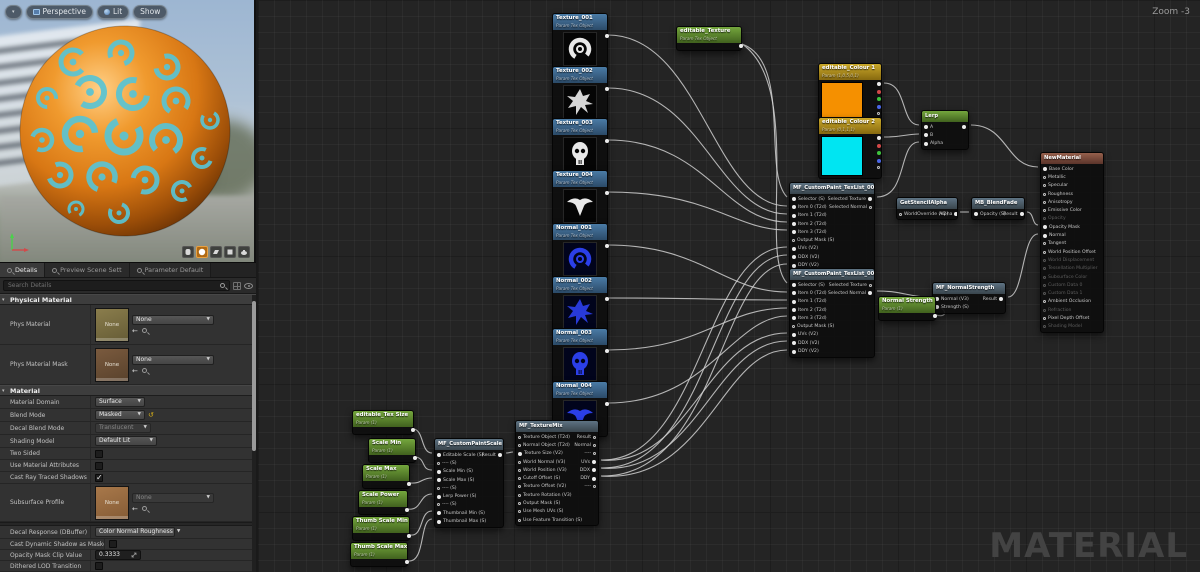 The width and height of the screenshot is (1200, 572). Describe the element at coordinates (850, 148) in the screenshot. I see `node-editable-colour-2: editable_Colour 2 Param (0,1,1,1)` at that location.